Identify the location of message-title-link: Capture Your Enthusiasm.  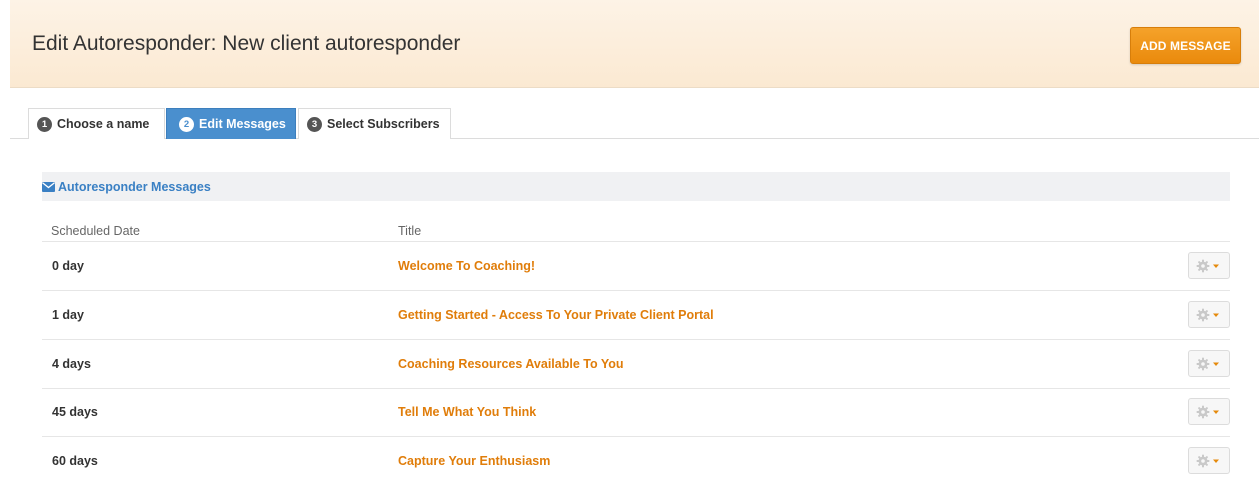
(474, 461).